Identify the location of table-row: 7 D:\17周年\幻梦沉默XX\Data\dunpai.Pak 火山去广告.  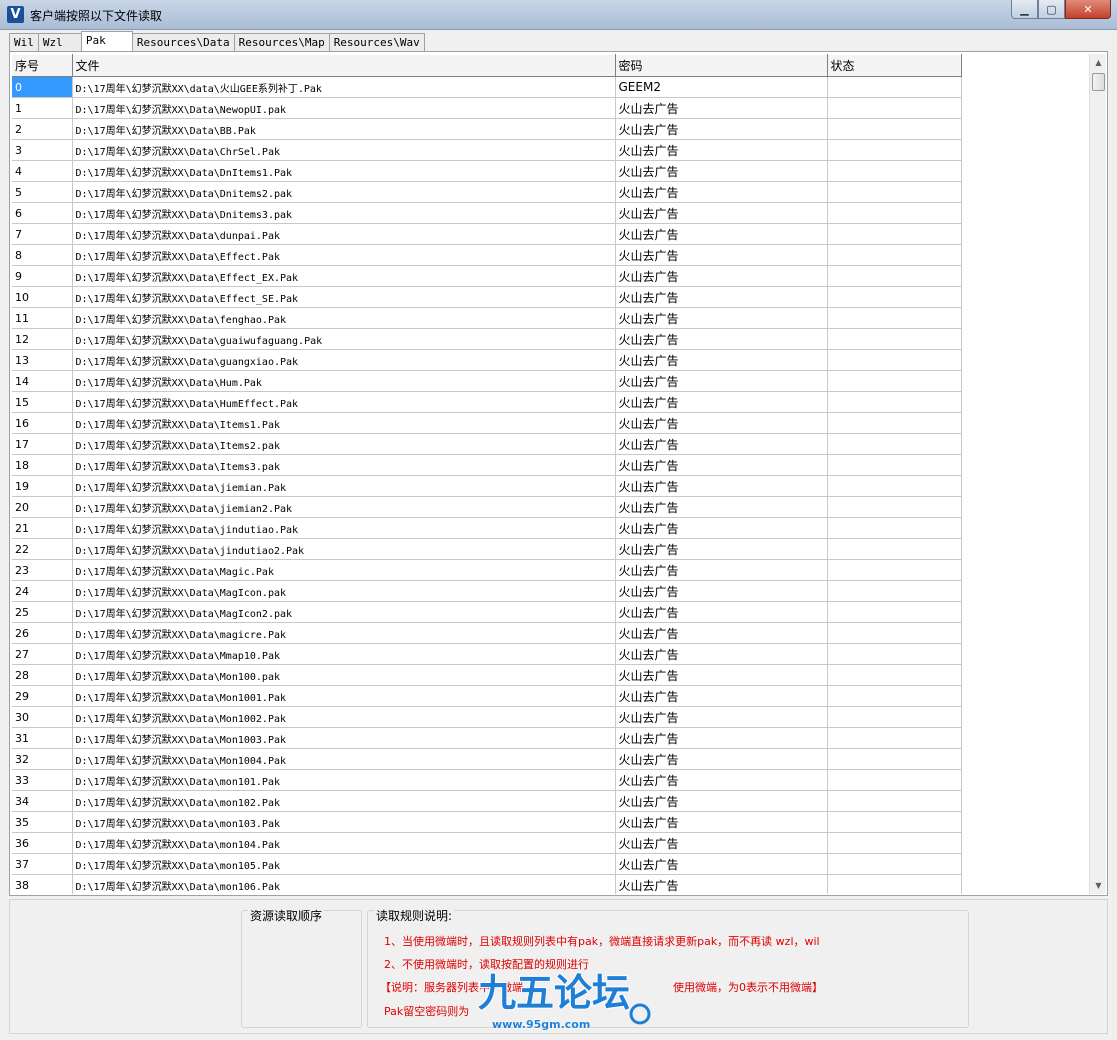
(487, 234).